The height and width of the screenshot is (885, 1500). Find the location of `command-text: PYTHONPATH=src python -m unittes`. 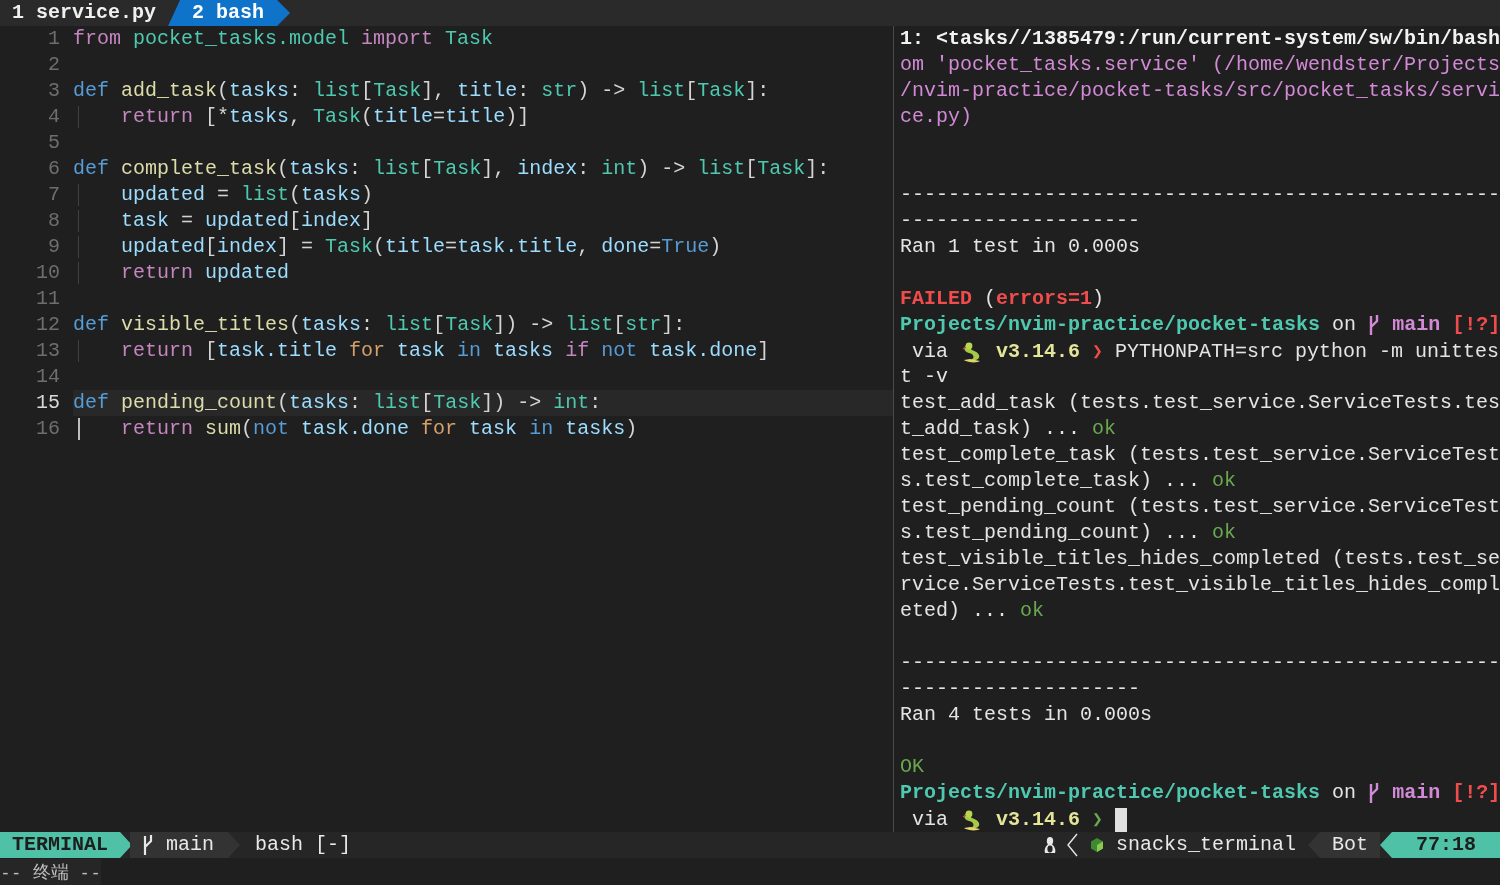

command-text: PYTHONPATH=src python -m unittes is located at coordinates (1306, 351).